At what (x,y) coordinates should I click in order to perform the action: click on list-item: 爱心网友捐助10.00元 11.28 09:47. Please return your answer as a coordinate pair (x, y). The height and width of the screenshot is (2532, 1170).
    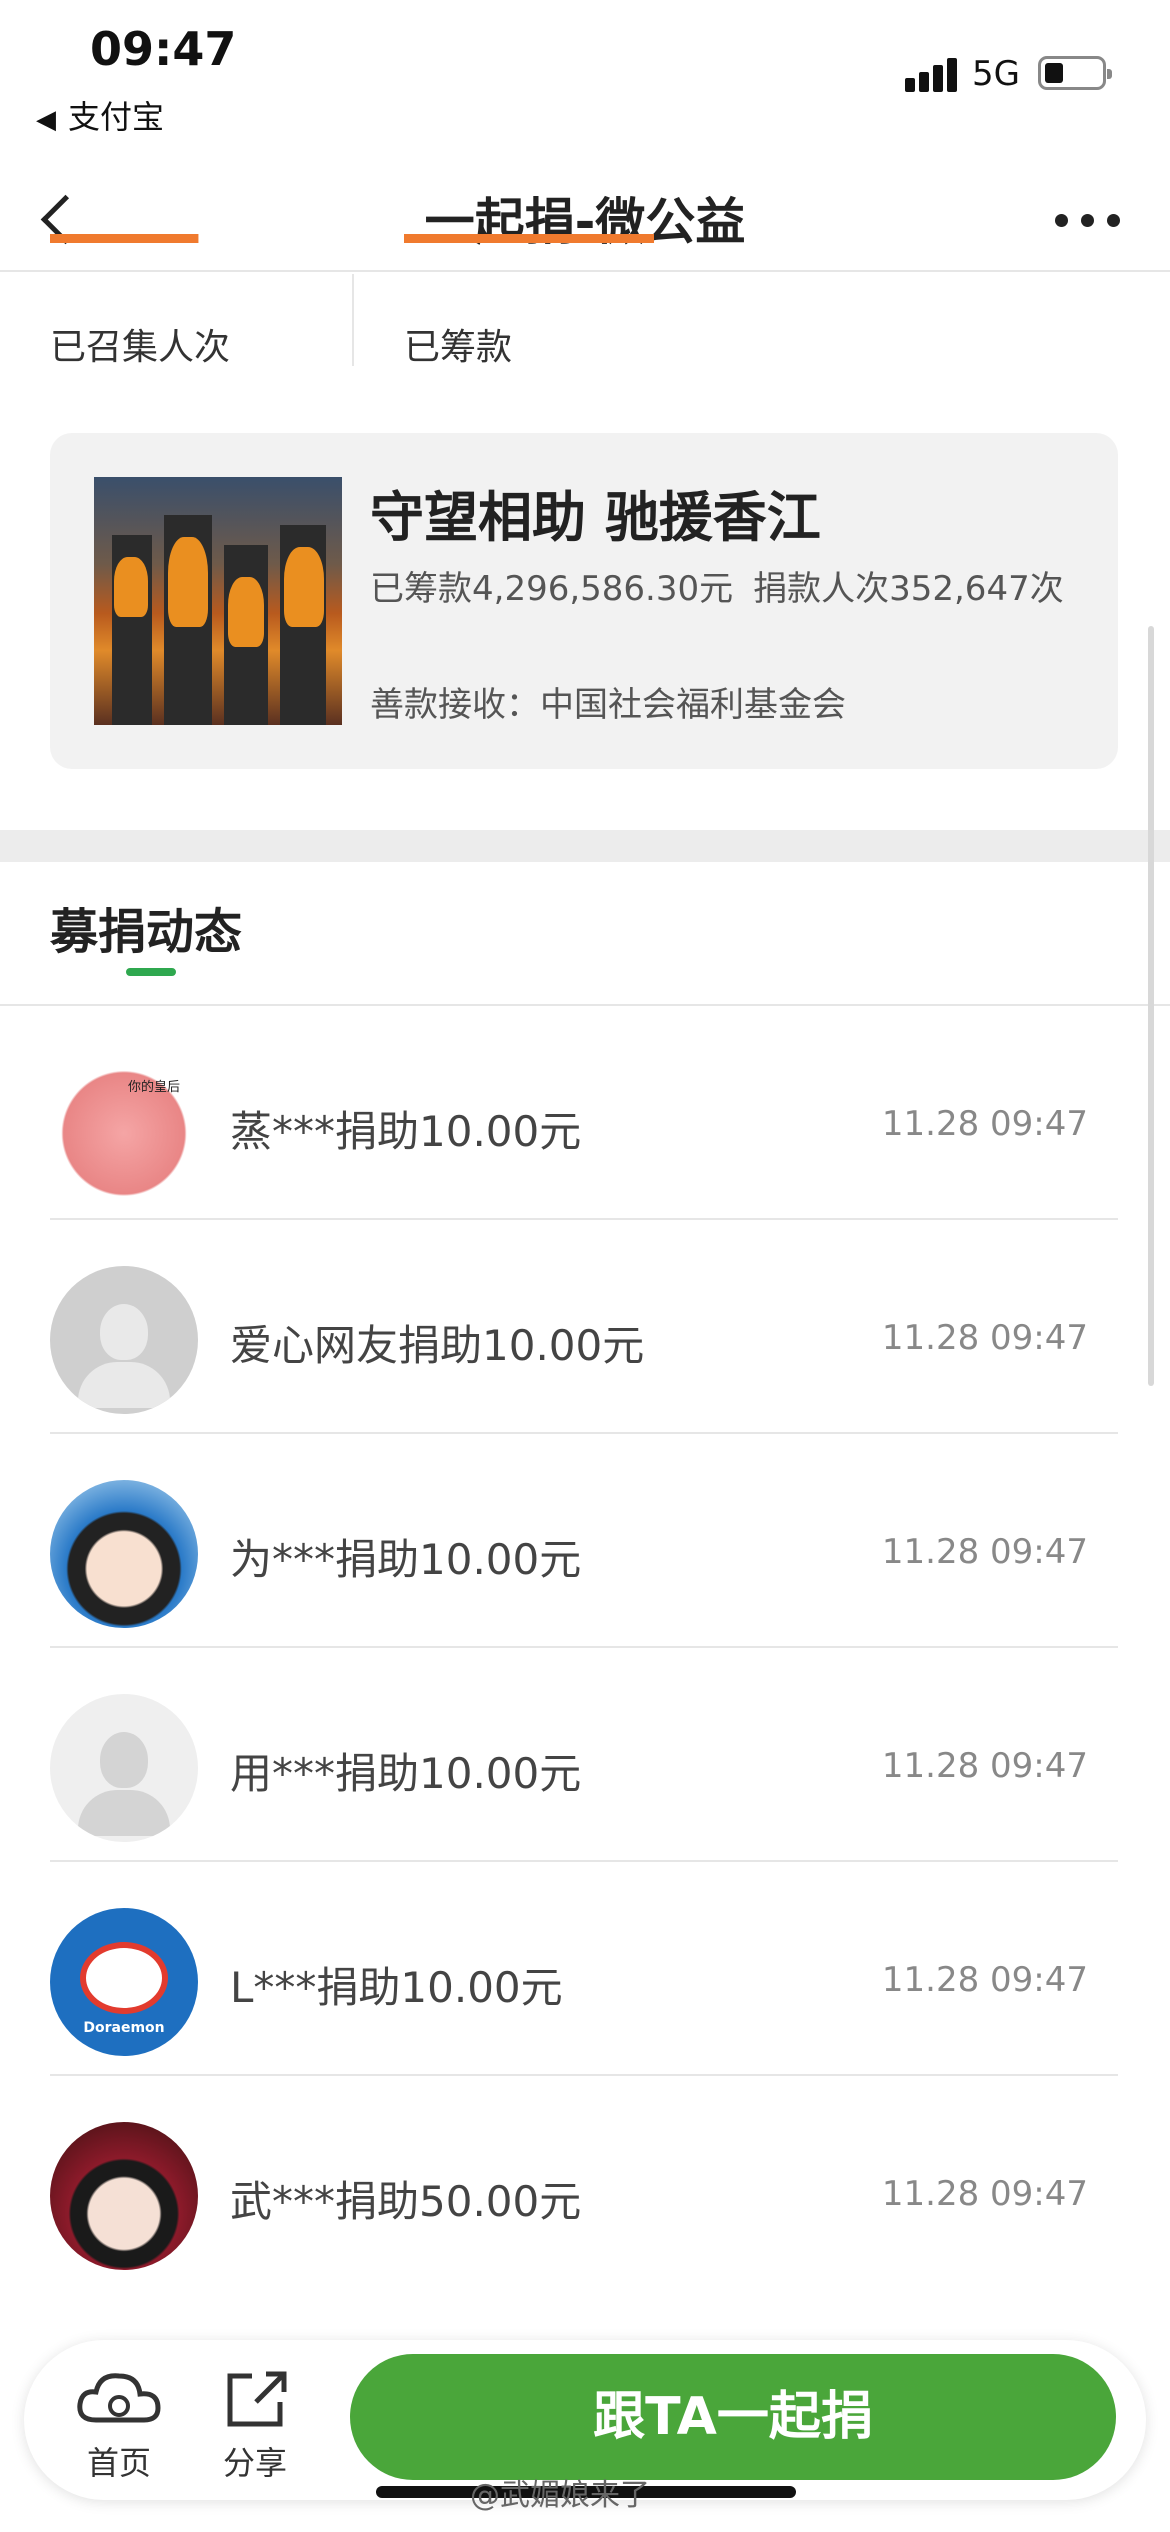
    Looking at the image, I should click on (584, 1327).